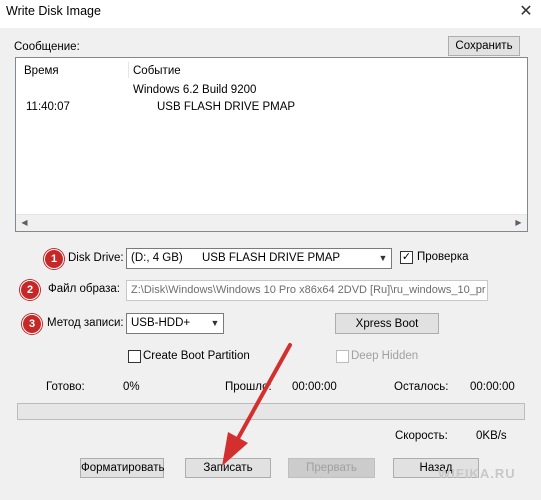 This screenshot has width=541, height=500. What do you see at coordinates (257, 404) in the screenshot?
I see `annotation-arrow` at bounding box center [257, 404].